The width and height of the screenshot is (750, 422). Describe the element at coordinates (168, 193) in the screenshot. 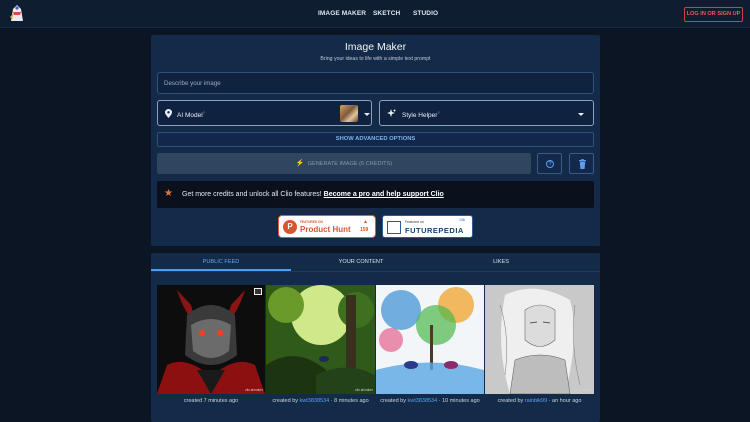

I see `star-icon: ★` at that location.